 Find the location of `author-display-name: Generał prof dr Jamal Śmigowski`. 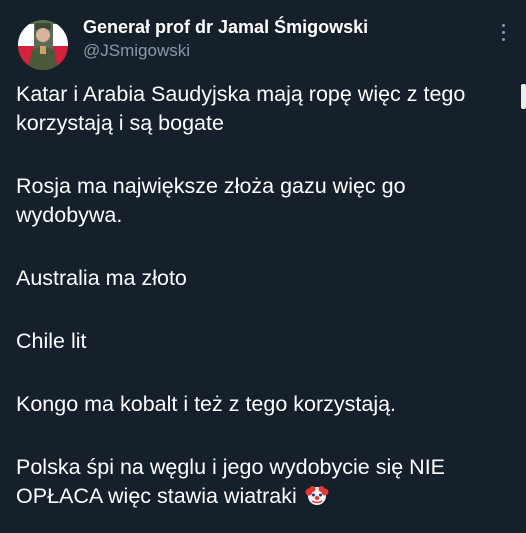

author-display-name: Generał prof dr Jamal Śmigowski is located at coordinates (283, 27).